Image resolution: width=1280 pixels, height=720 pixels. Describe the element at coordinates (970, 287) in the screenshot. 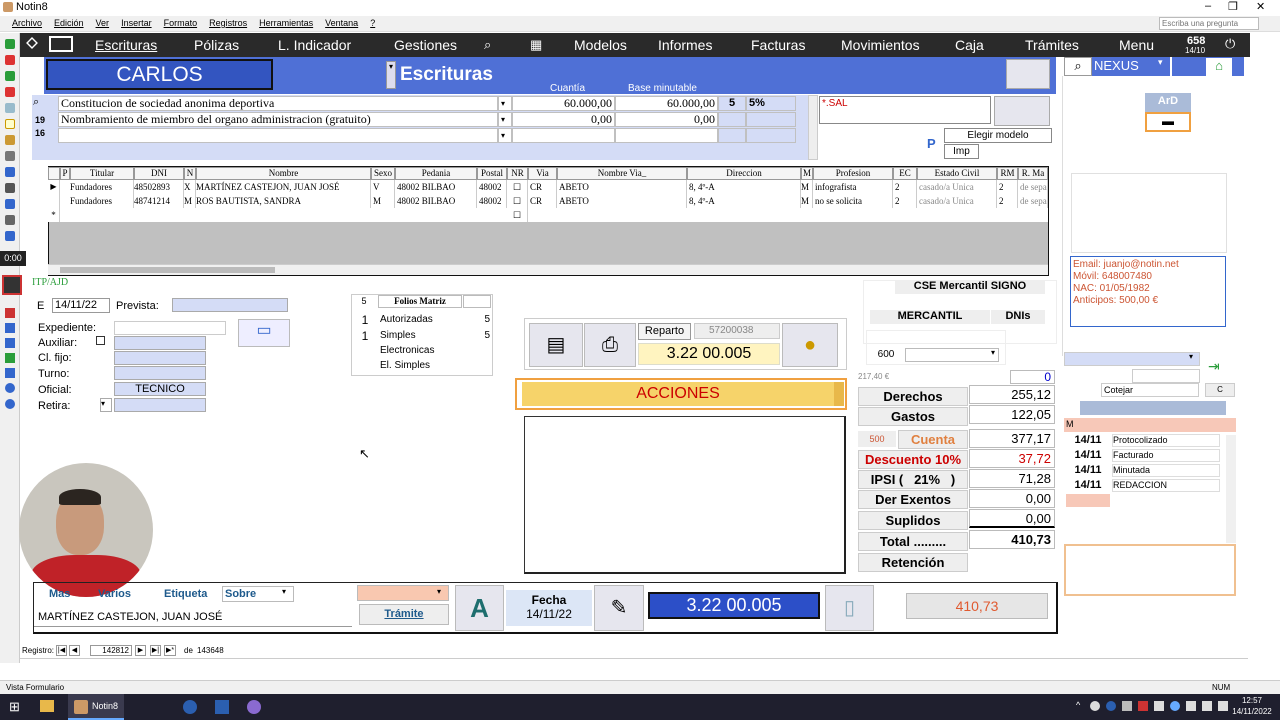

I see `cse-mercantil-button: CSE Mercantil SIGNO` at that location.